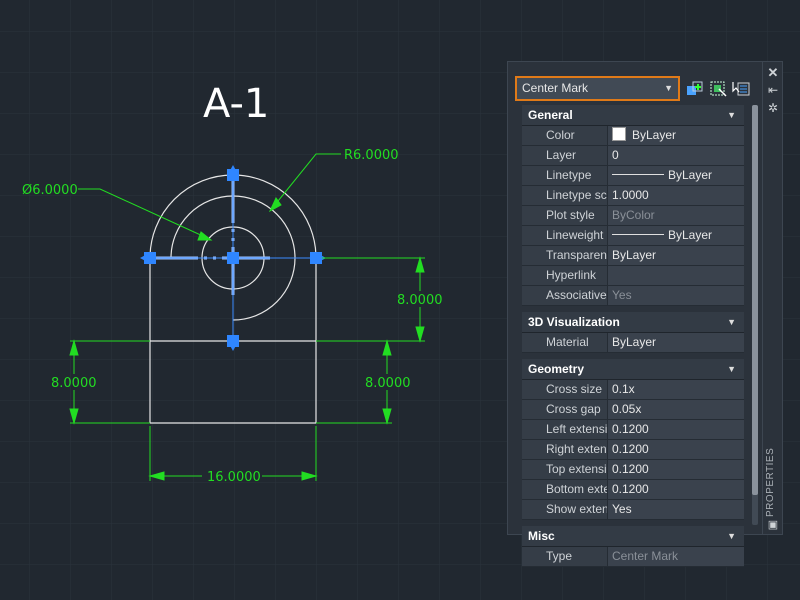  I want to click on property-row: Left extension 0.1200, so click(633, 430).